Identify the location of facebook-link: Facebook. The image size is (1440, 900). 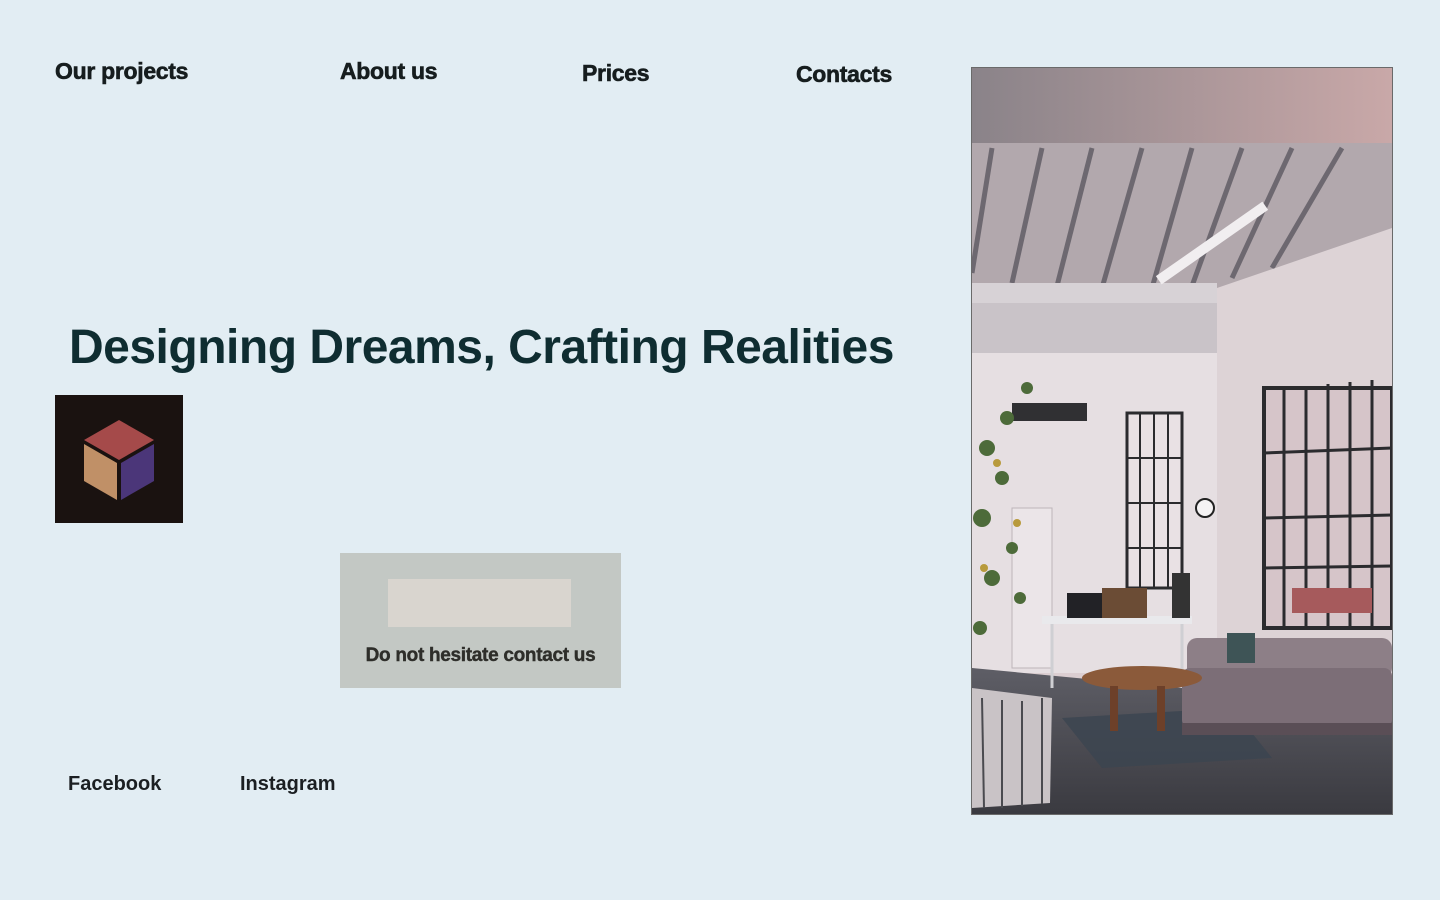
(114, 784).